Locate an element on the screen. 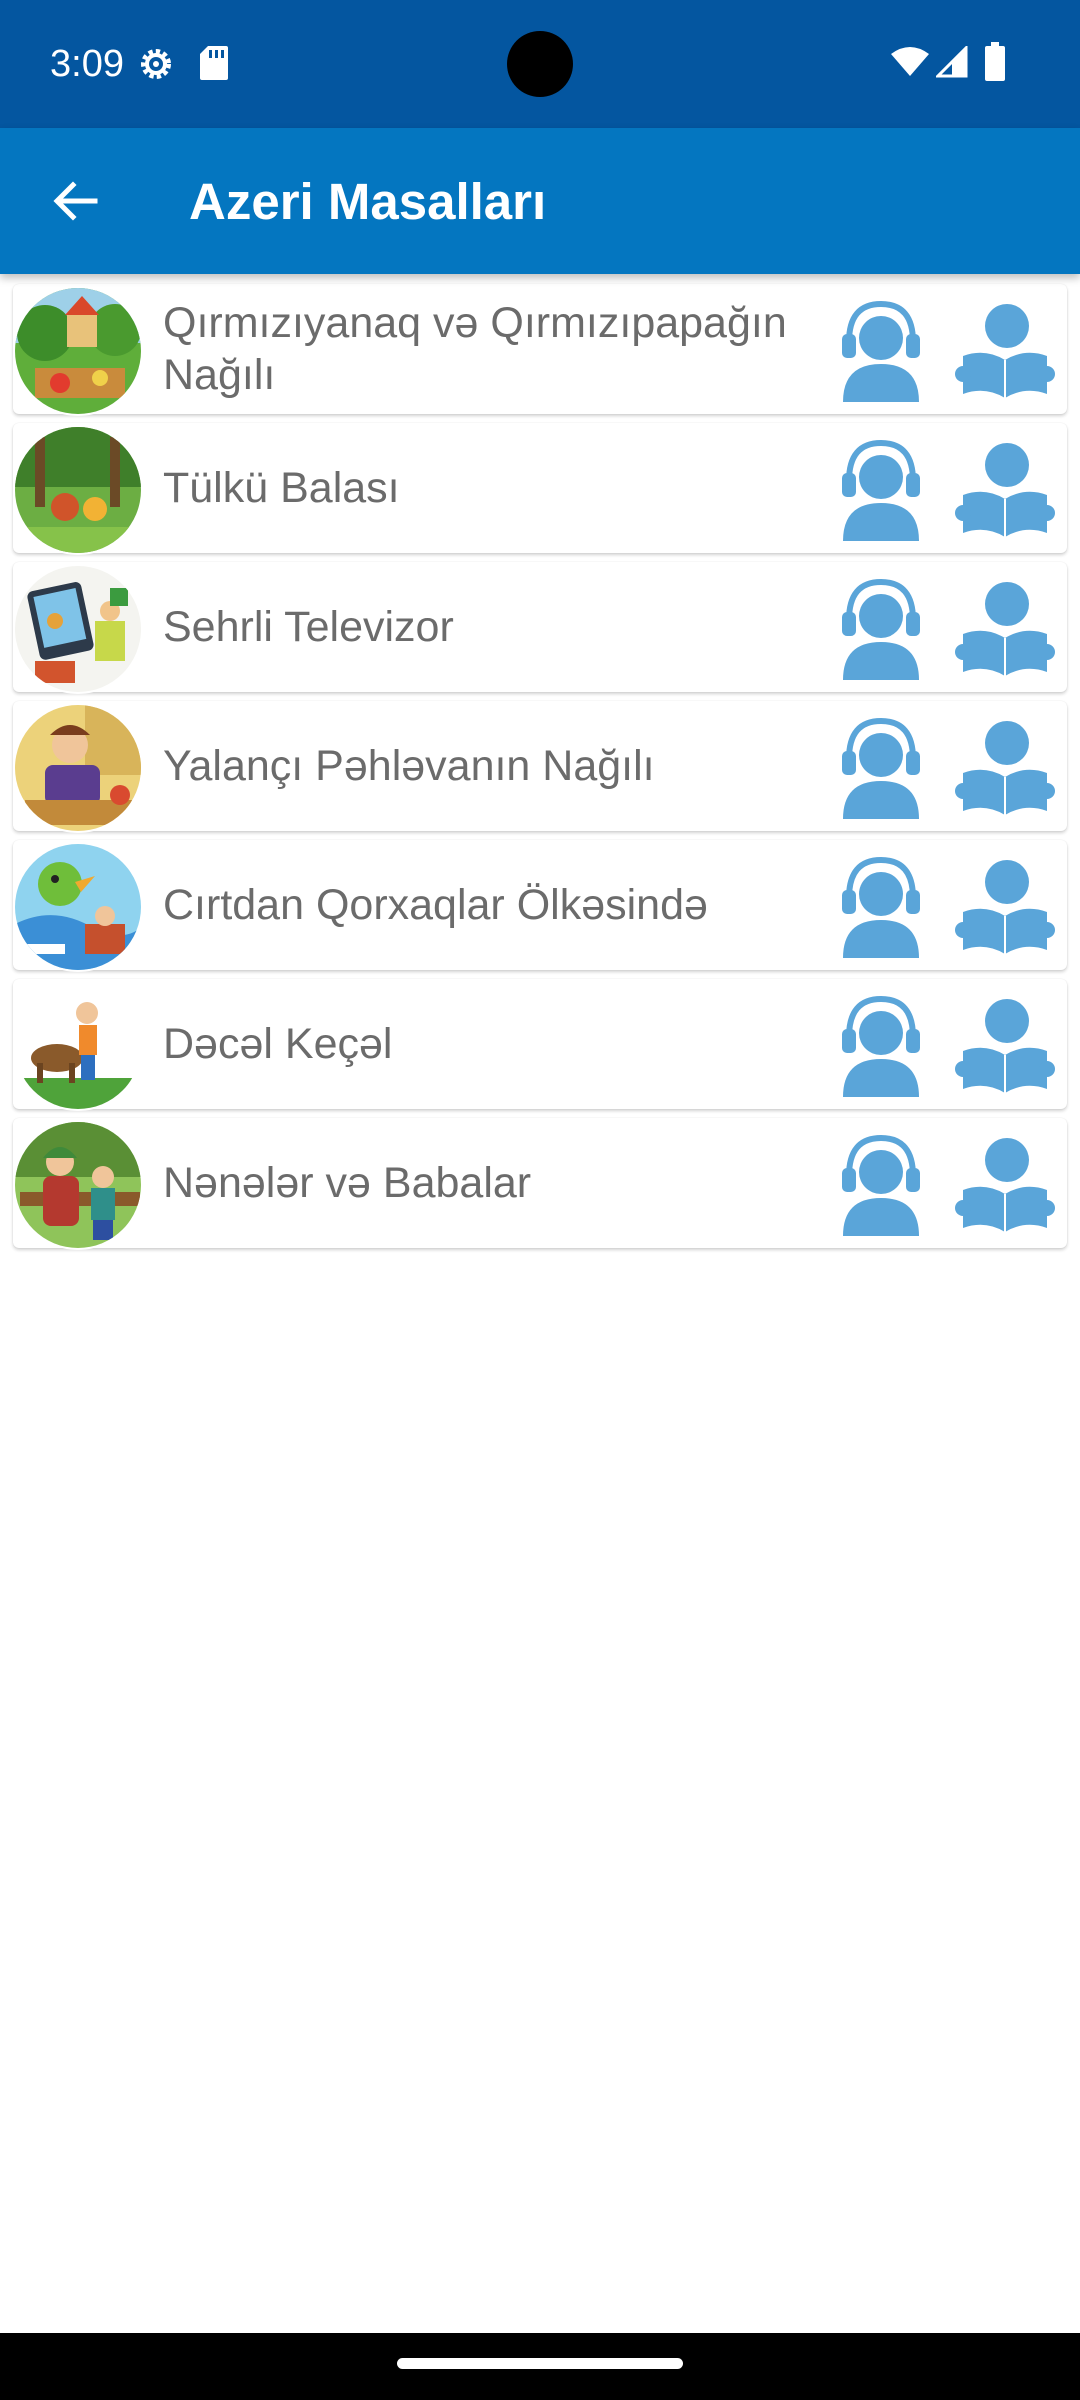 The width and height of the screenshot is (1080, 2400). settings-gear-icon is located at coordinates (156, 64).